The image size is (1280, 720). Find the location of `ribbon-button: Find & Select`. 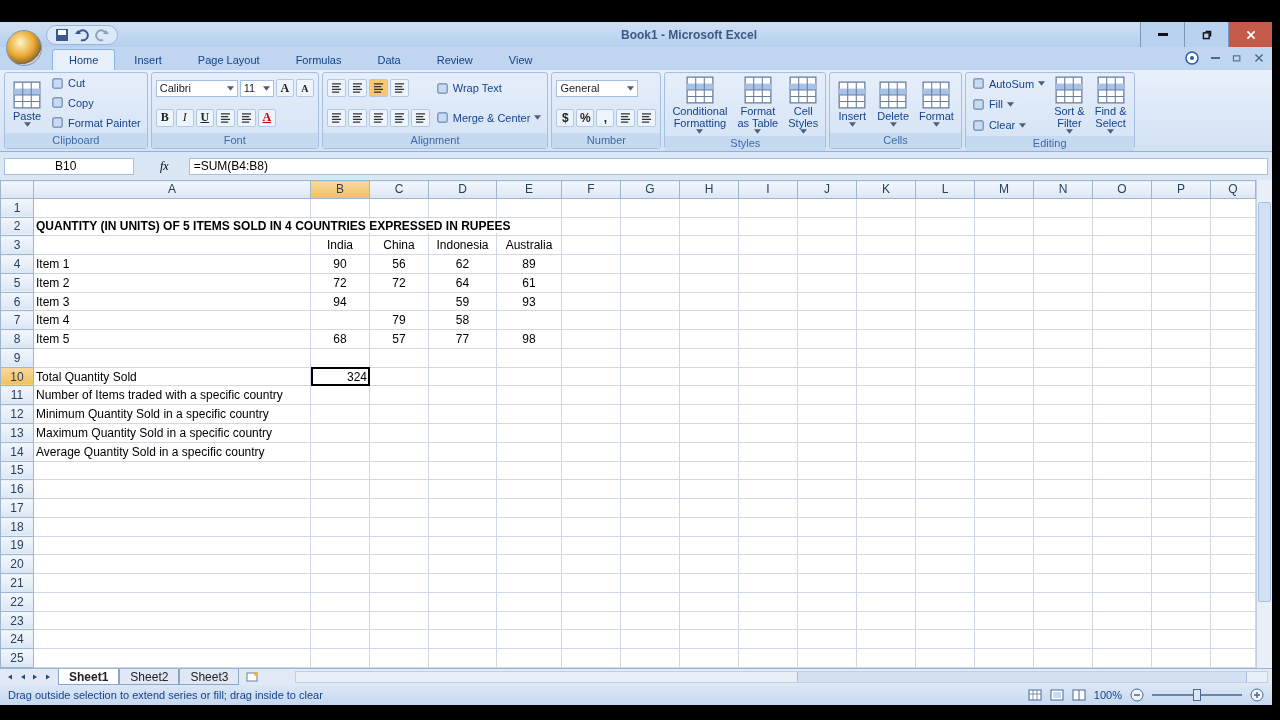

ribbon-button: Find & Select is located at coordinates (1110, 104).